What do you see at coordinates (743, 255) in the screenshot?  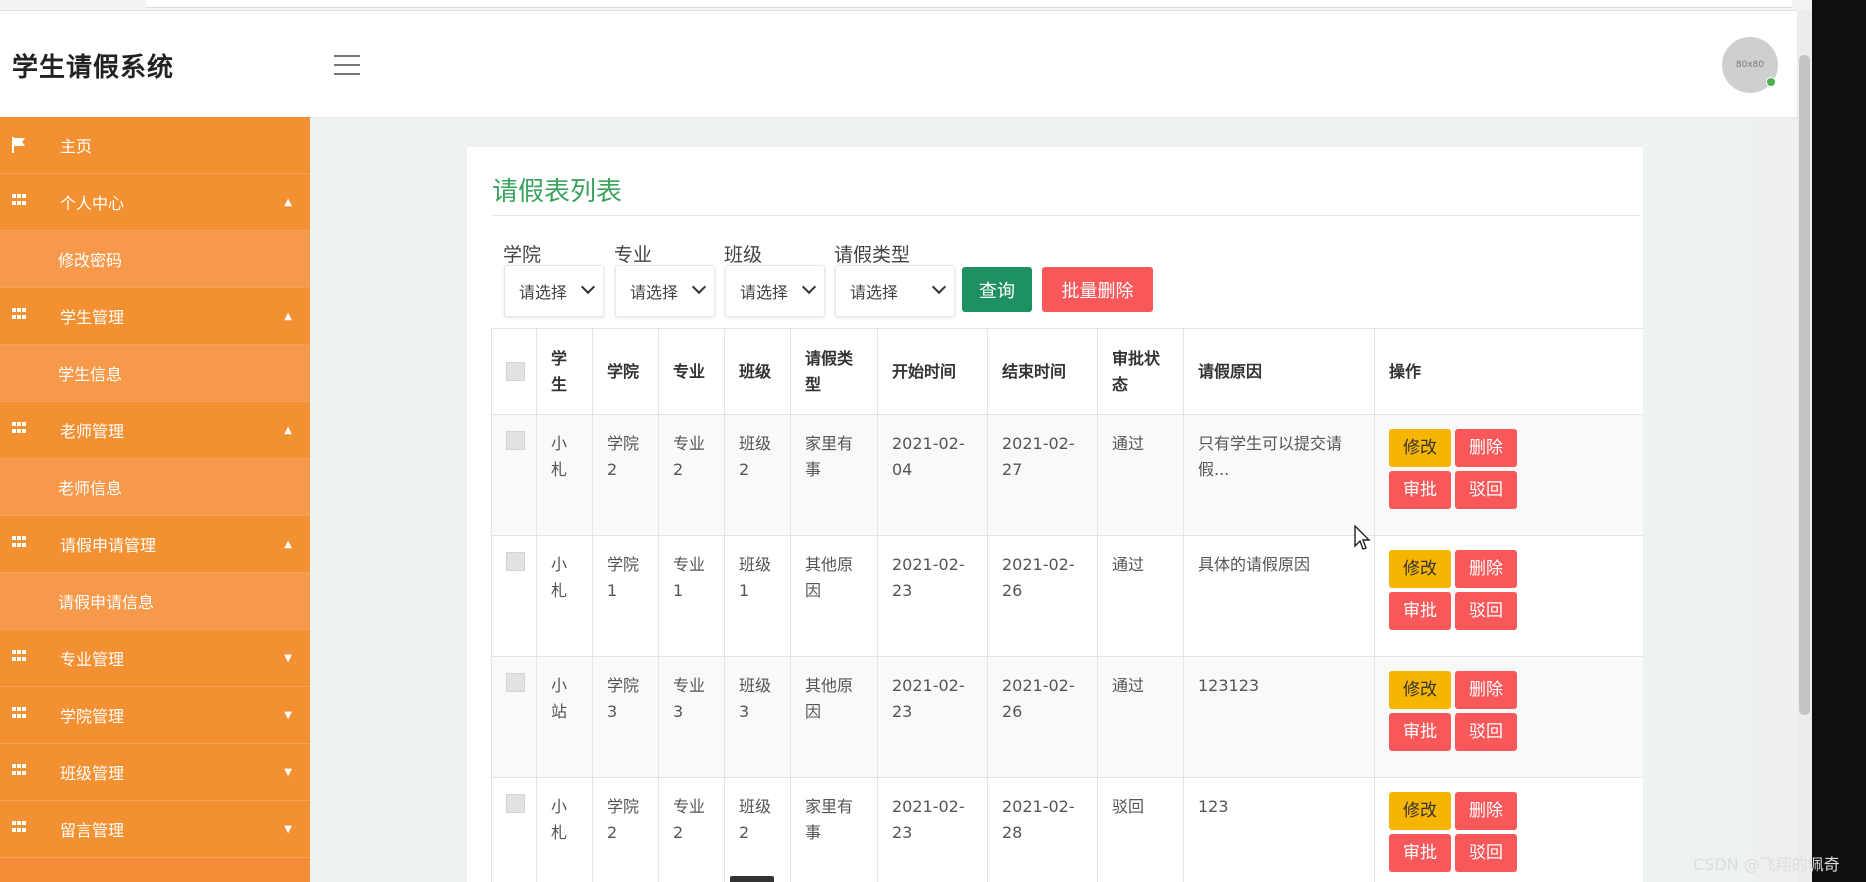 I see `filter-label-class: 班级` at bounding box center [743, 255].